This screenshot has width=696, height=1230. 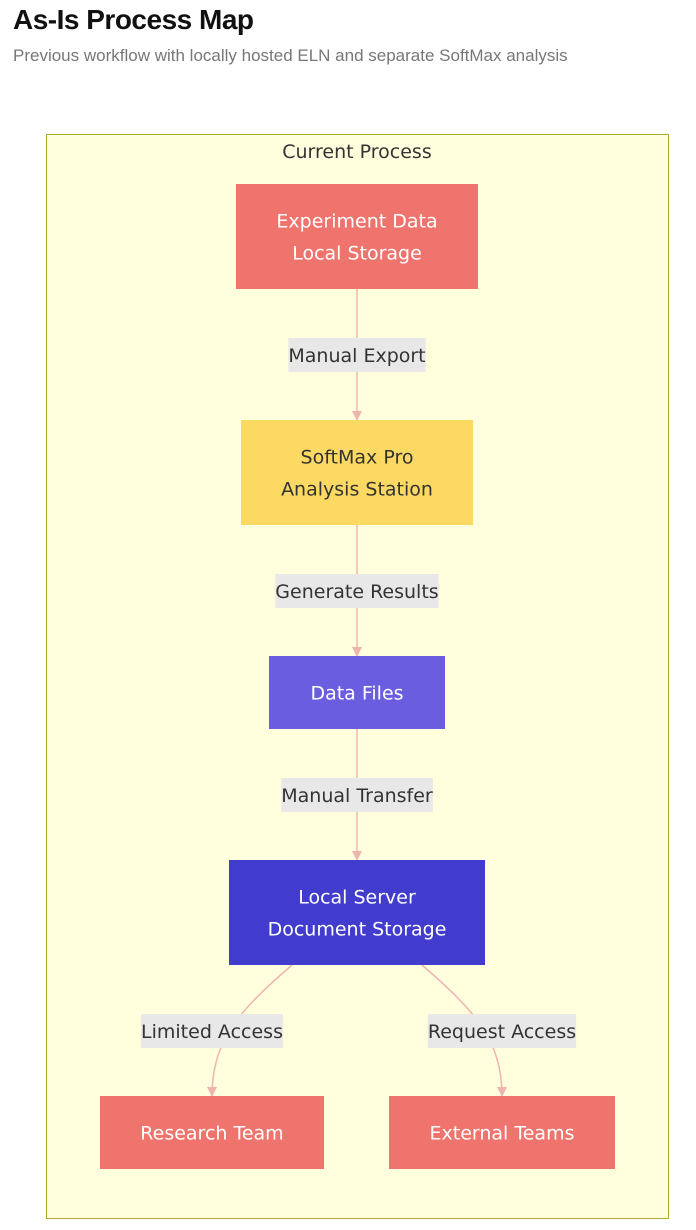 I want to click on node-research-team: Research Team, so click(x=212, y=1132).